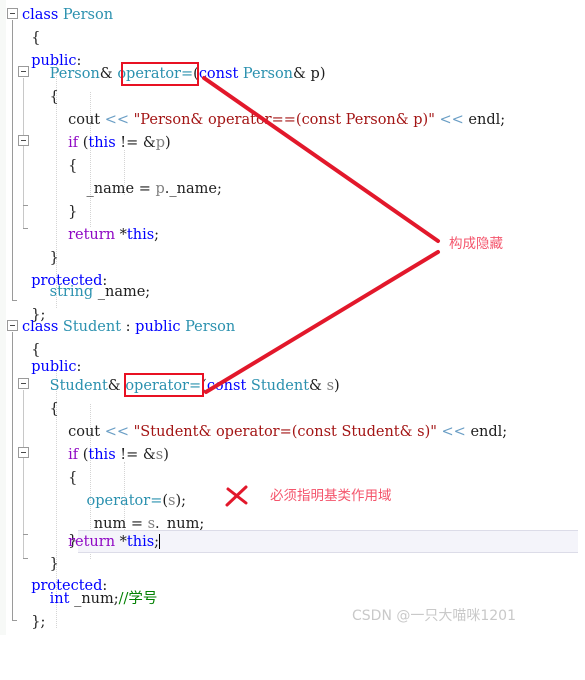 The width and height of the screenshot is (585, 680). I want to click on code-line: Student& operator=(const Student& s), so click(292, 386).